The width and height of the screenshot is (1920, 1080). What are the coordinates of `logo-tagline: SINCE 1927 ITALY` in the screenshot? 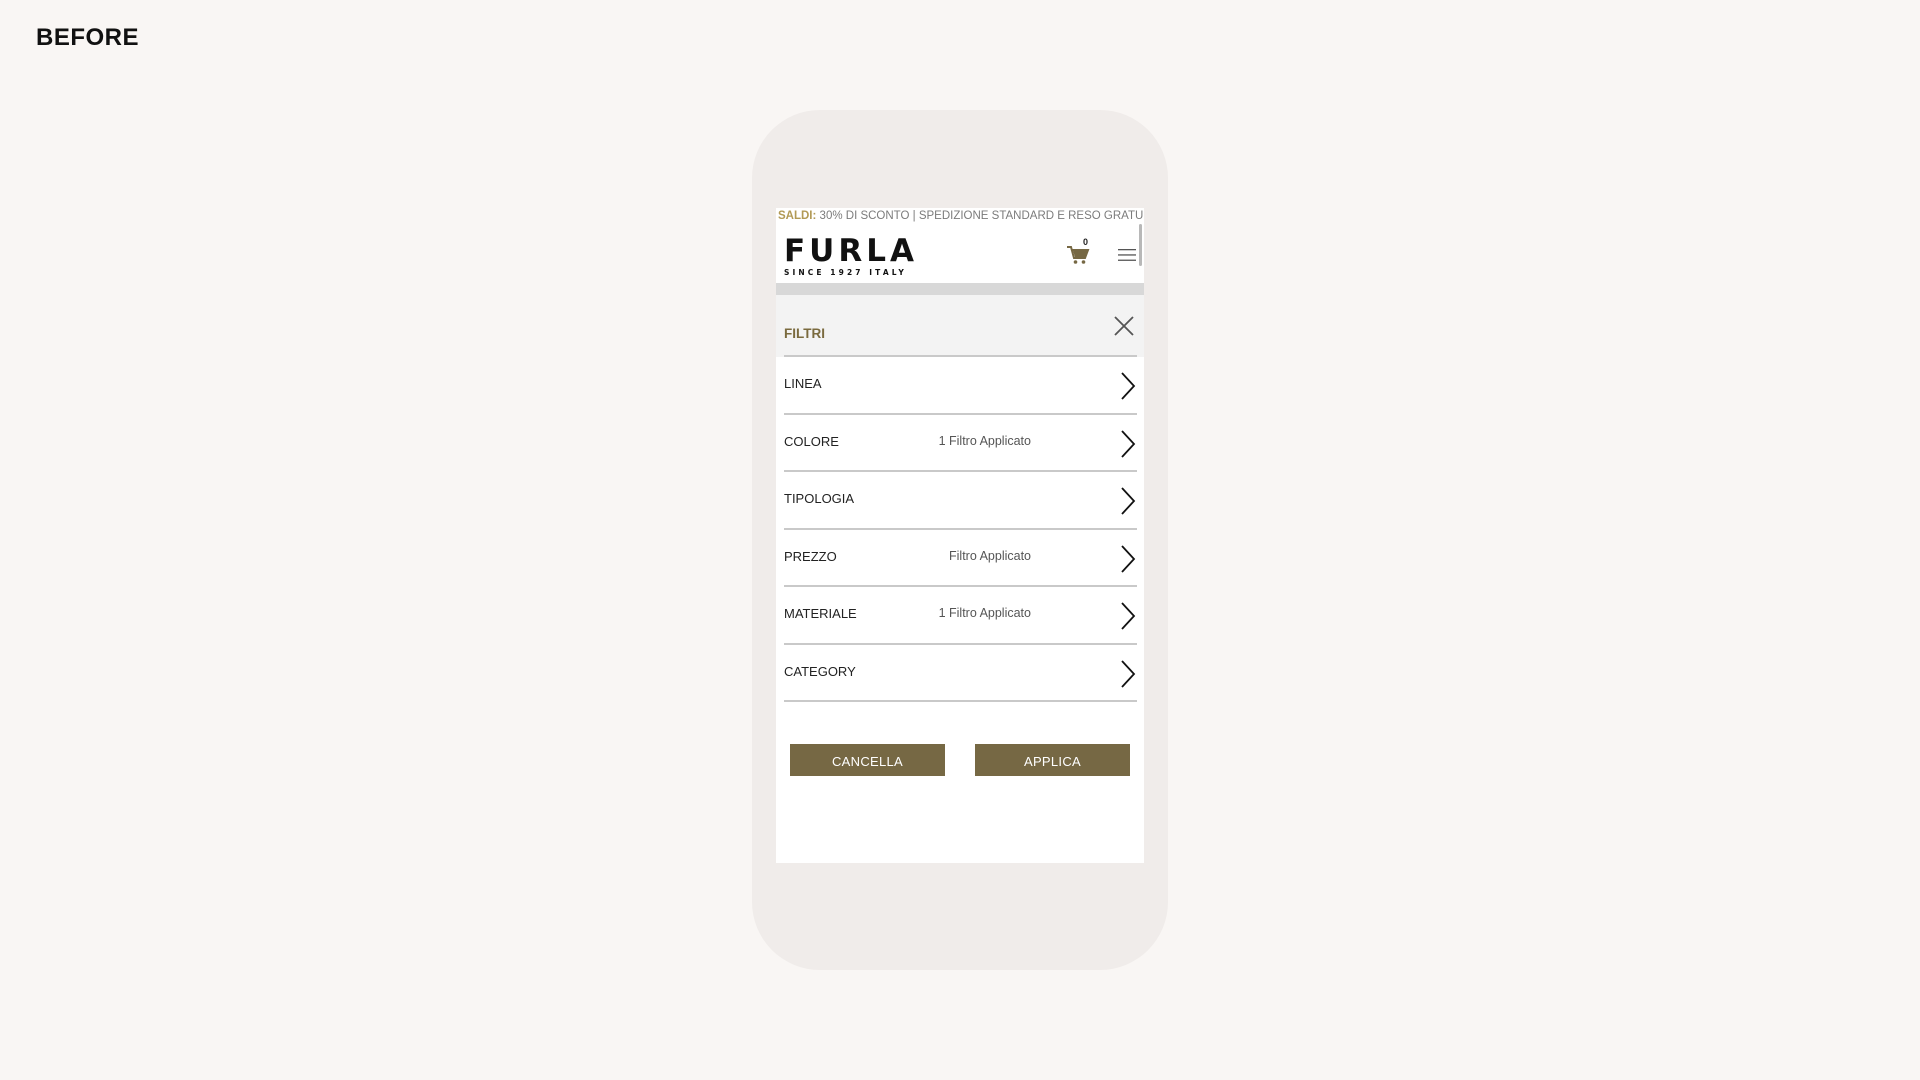 It's located at (845, 272).